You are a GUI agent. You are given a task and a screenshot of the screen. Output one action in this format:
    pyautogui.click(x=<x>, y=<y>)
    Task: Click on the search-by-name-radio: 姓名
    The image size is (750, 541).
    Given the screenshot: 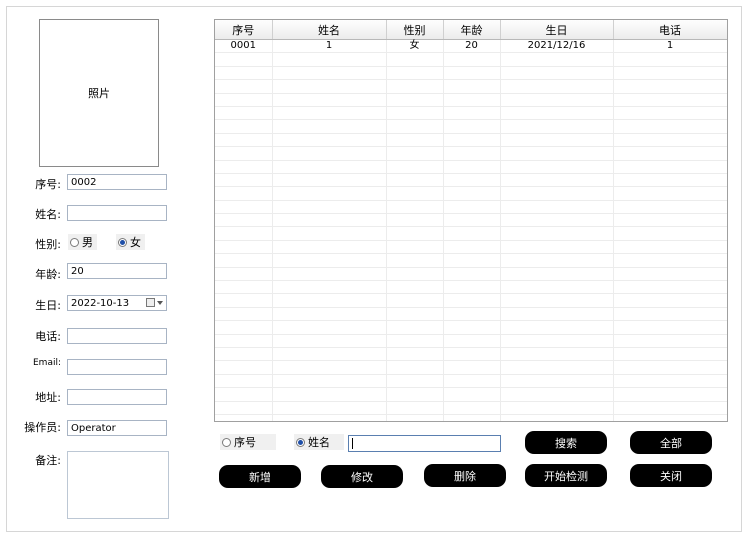 What is the action you would take?
    pyautogui.click(x=319, y=442)
    